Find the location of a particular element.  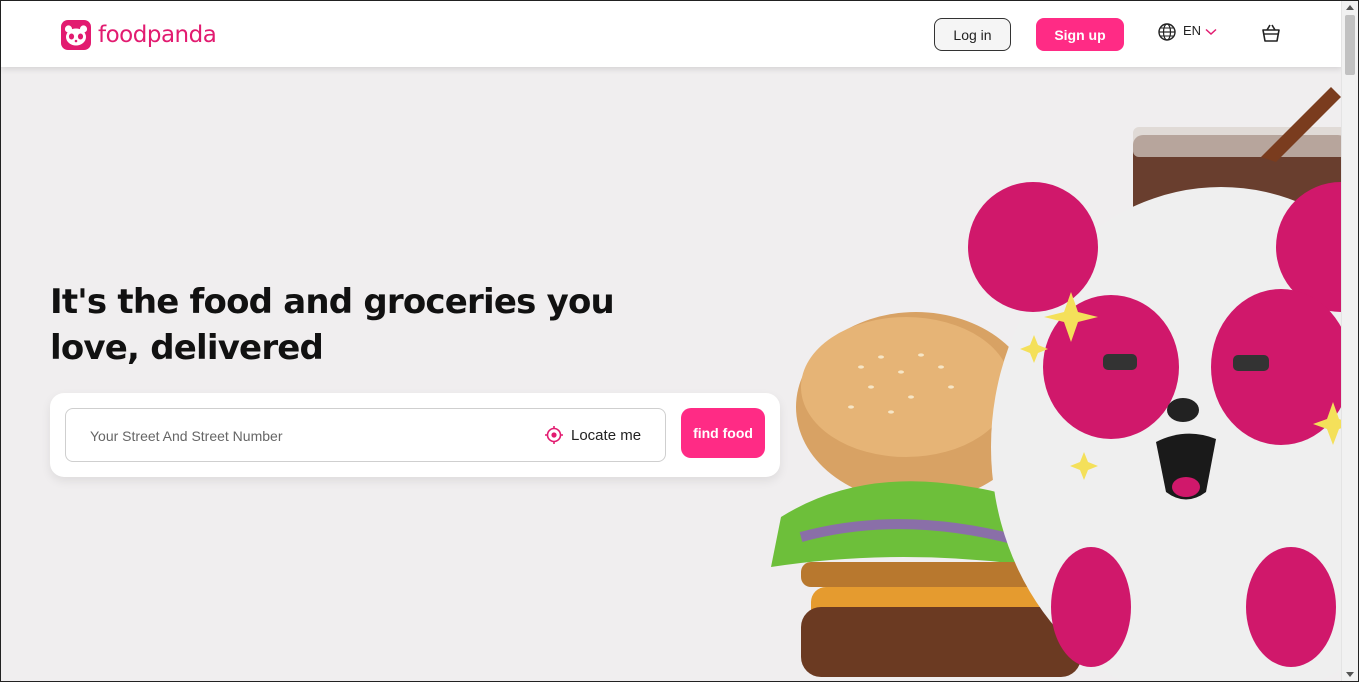

globe-icon is located at coordinates (1167, 32).